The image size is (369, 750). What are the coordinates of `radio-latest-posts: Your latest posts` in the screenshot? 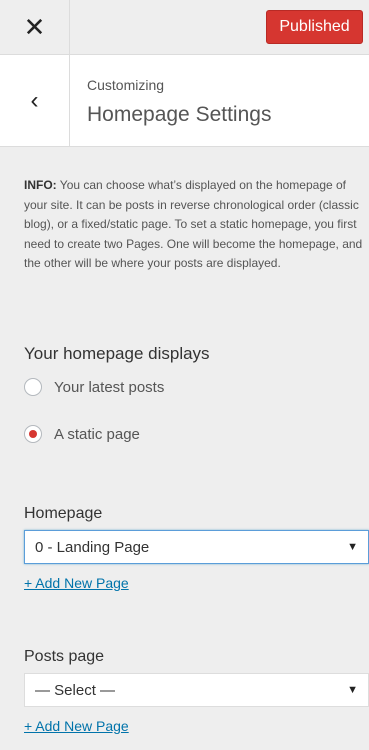 It's located at (94, 387).